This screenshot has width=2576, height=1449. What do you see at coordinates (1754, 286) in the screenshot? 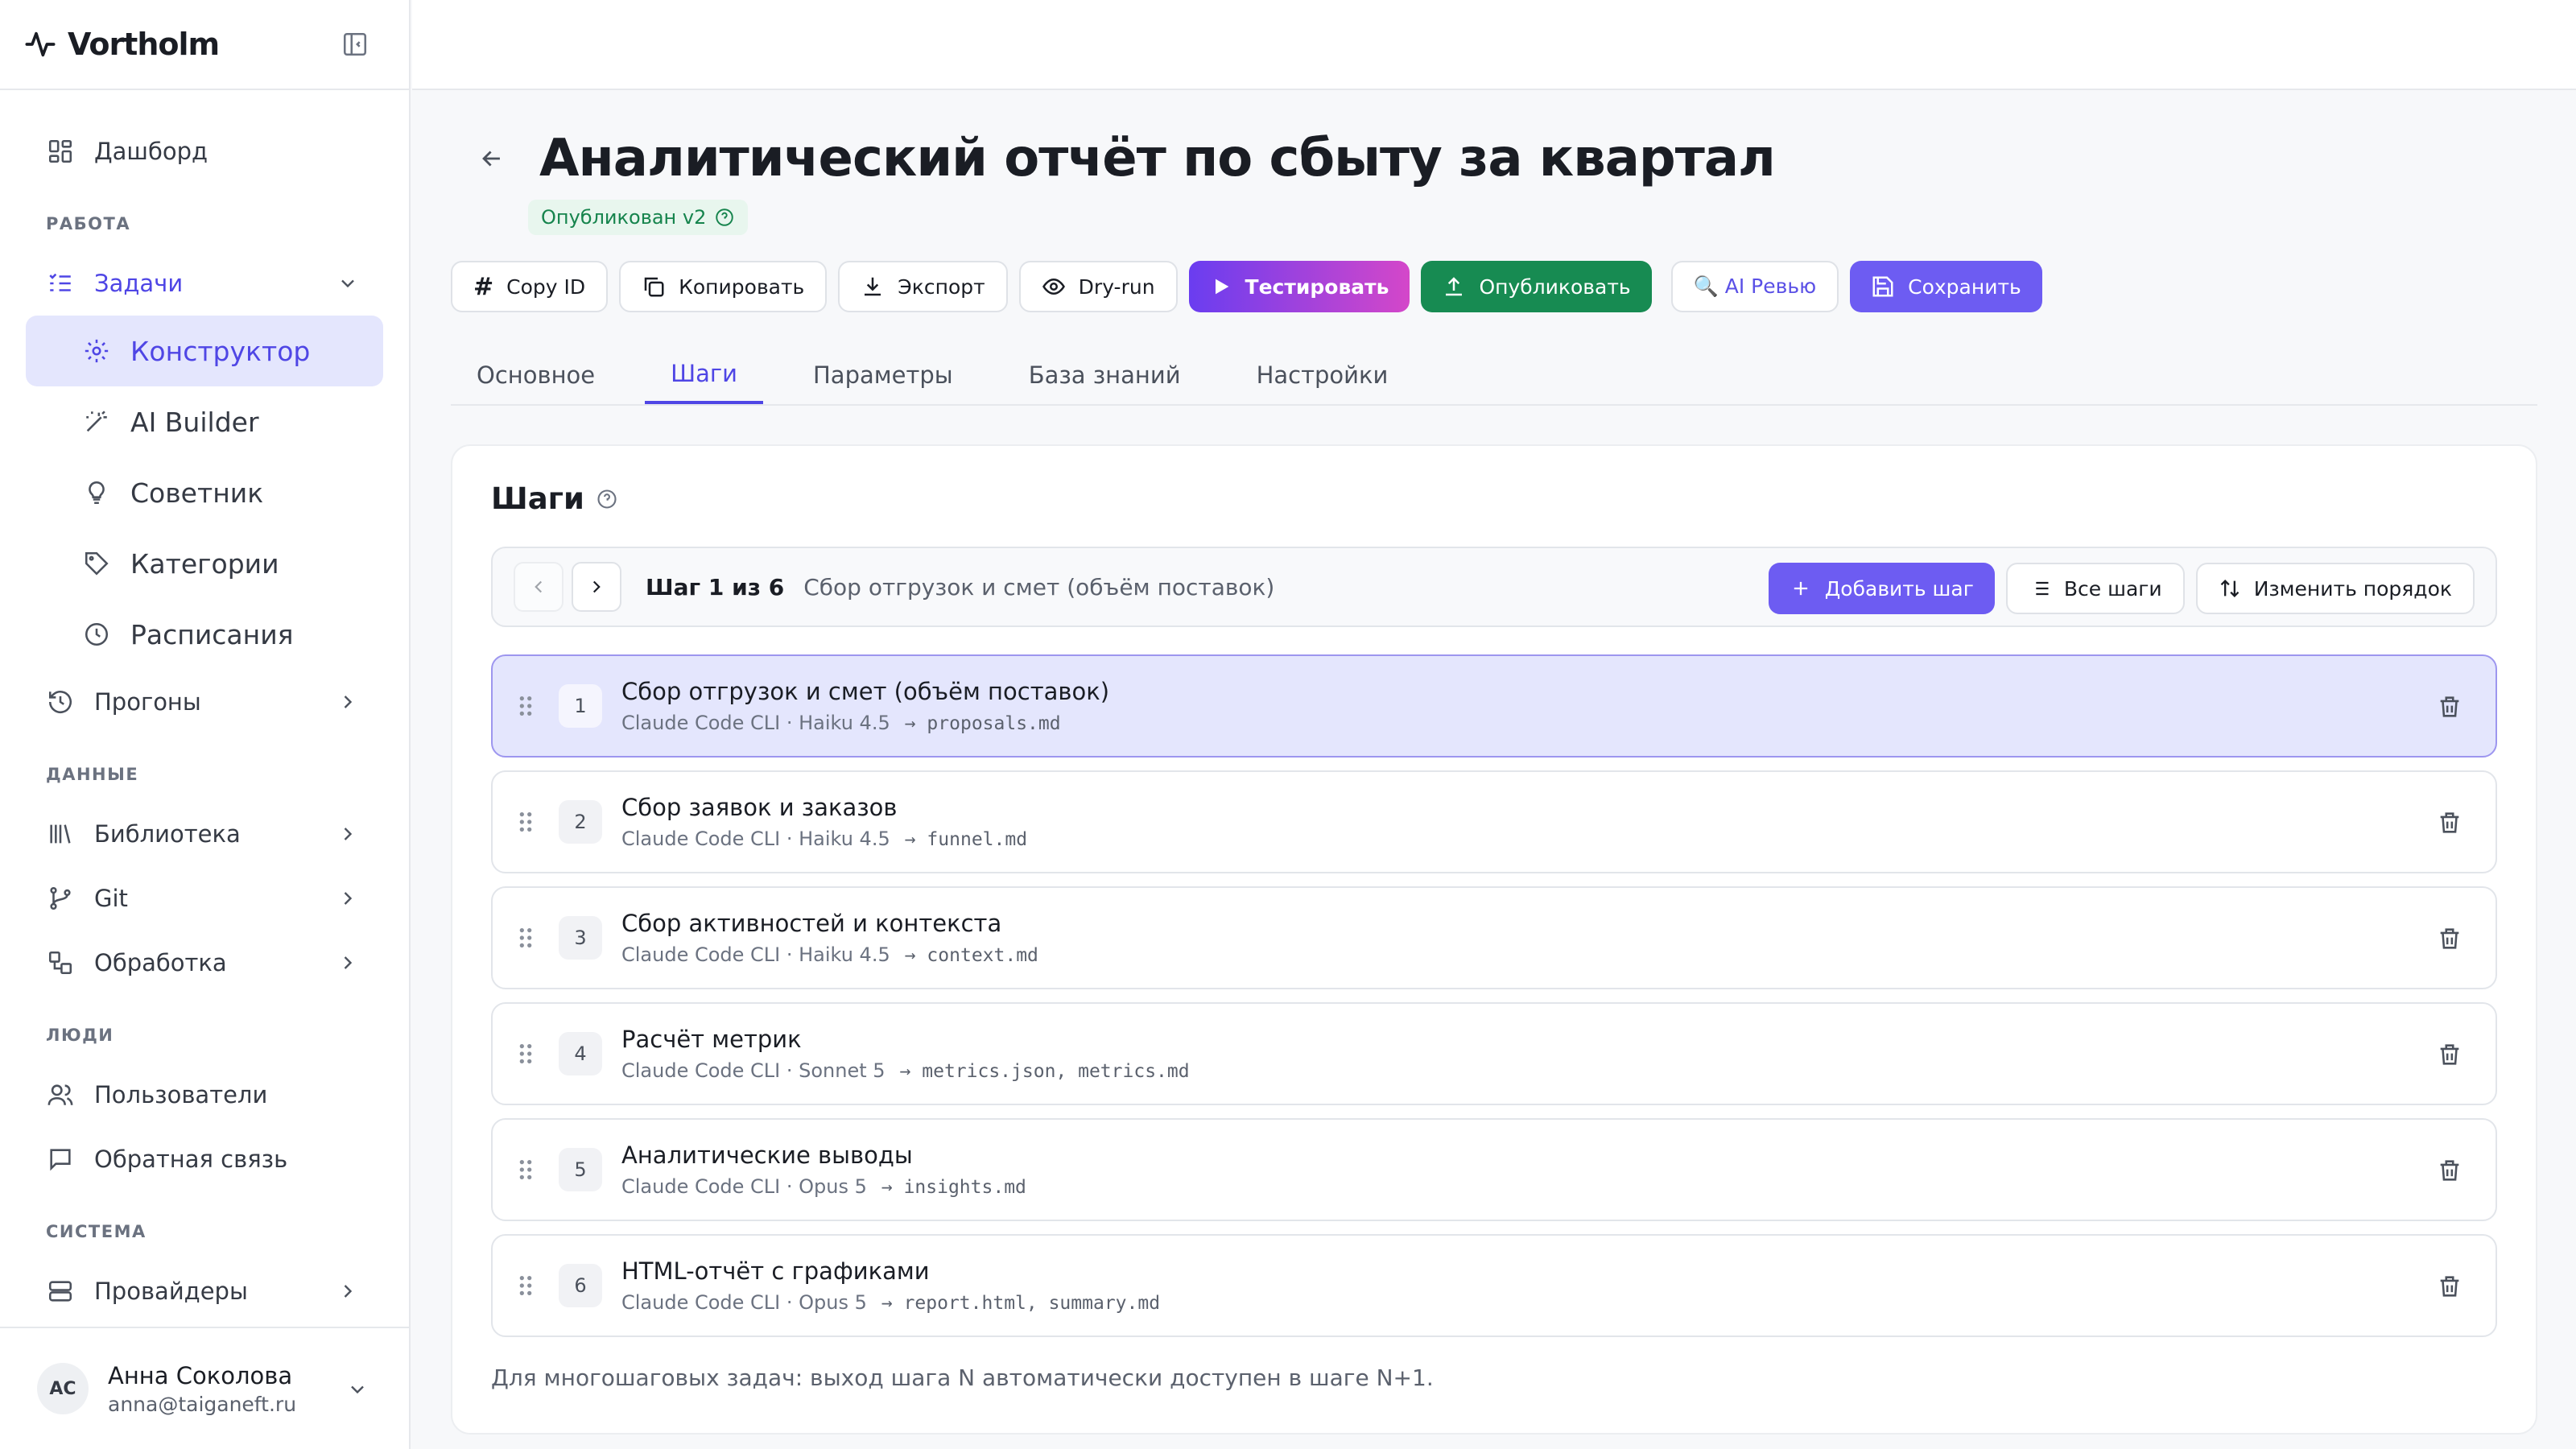
I see `ai-review-button: 🔍 AI Ревью` at bounding box center [1754, 286].